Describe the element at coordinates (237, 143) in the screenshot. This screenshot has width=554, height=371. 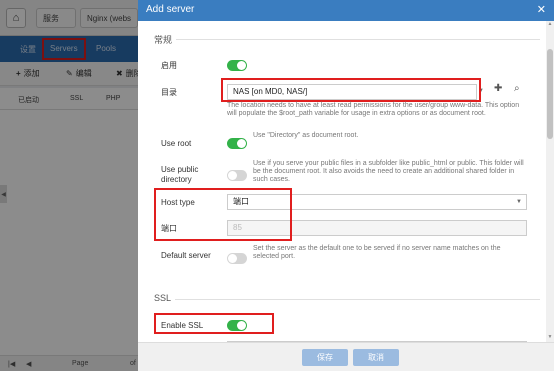
I see `use-root-toggle` at that location.